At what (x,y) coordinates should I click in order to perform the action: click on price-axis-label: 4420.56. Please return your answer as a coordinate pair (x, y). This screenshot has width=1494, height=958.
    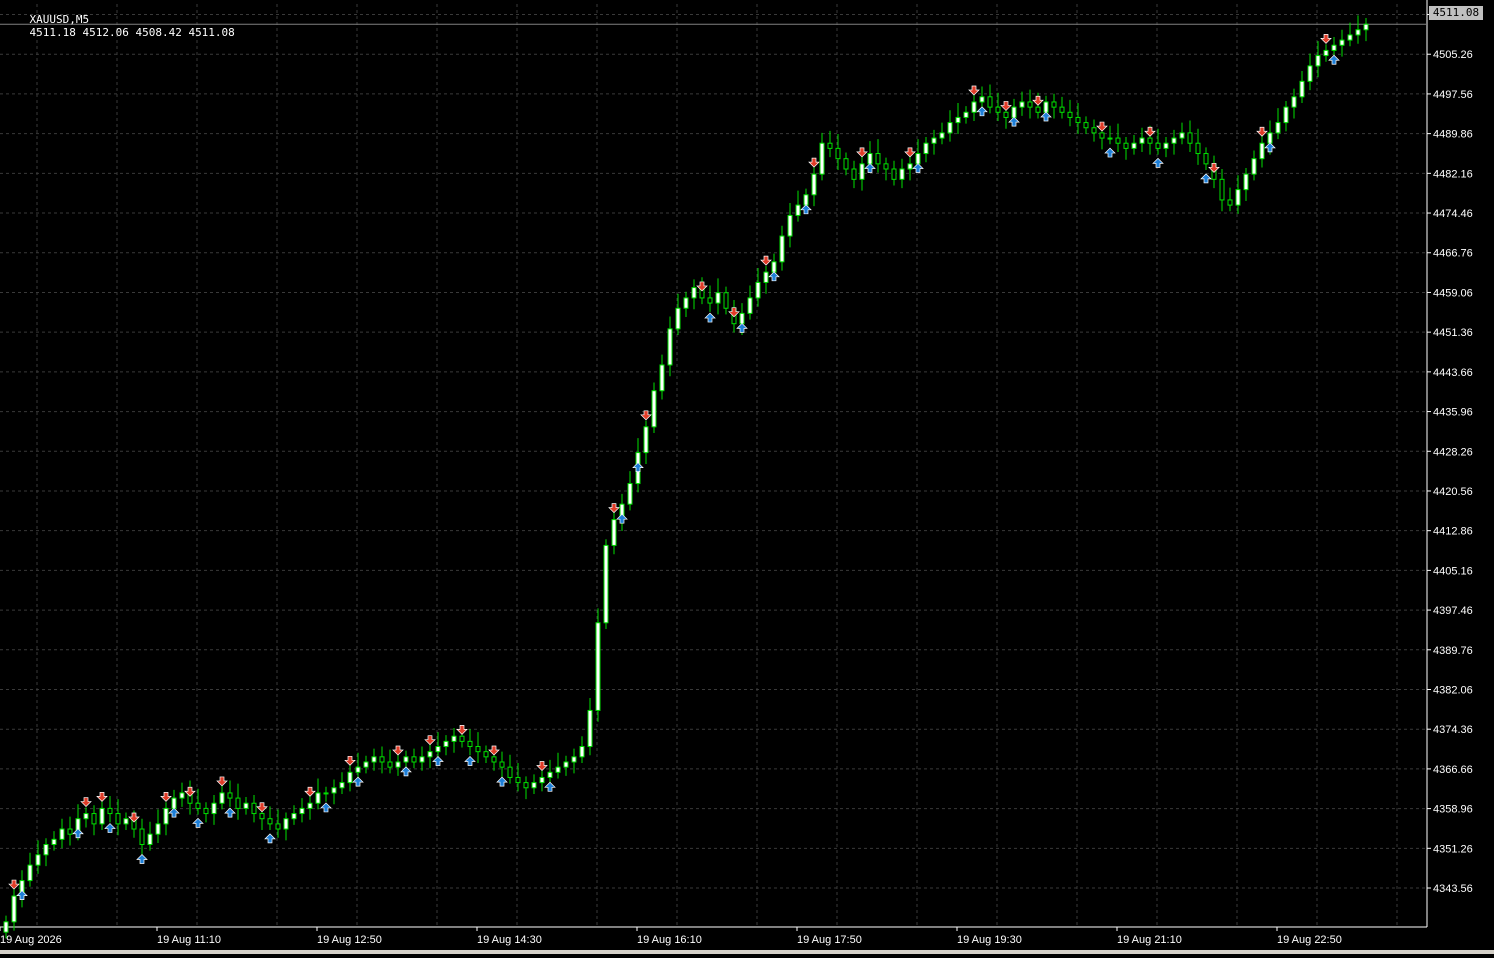
    Looking at the image, I should click on (1453, 492).